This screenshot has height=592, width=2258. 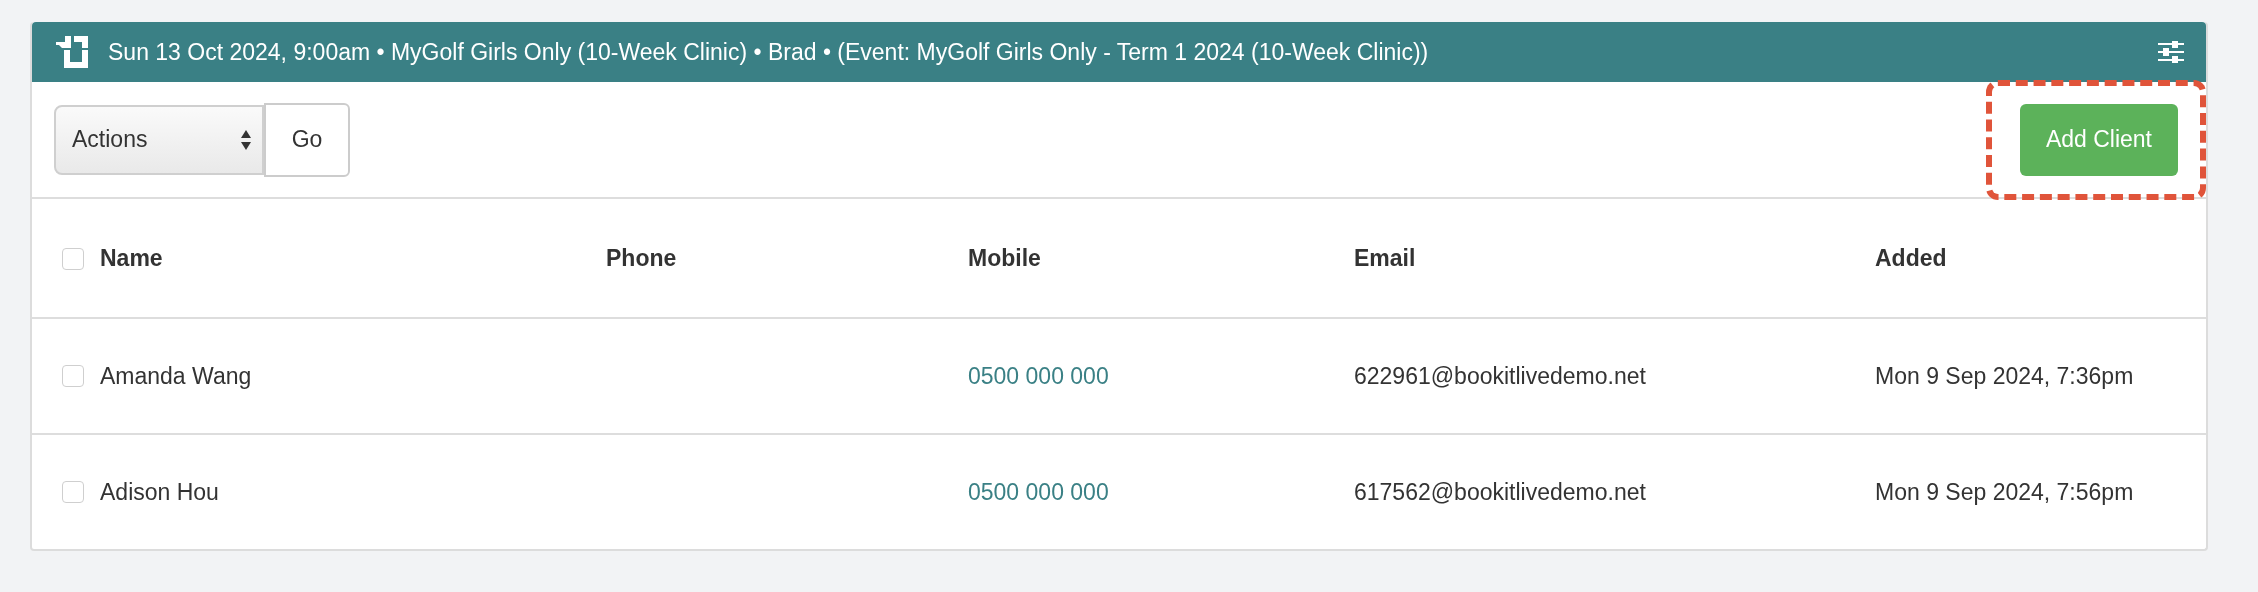 I want to click on caret-icon, so click(x=246, y=139).